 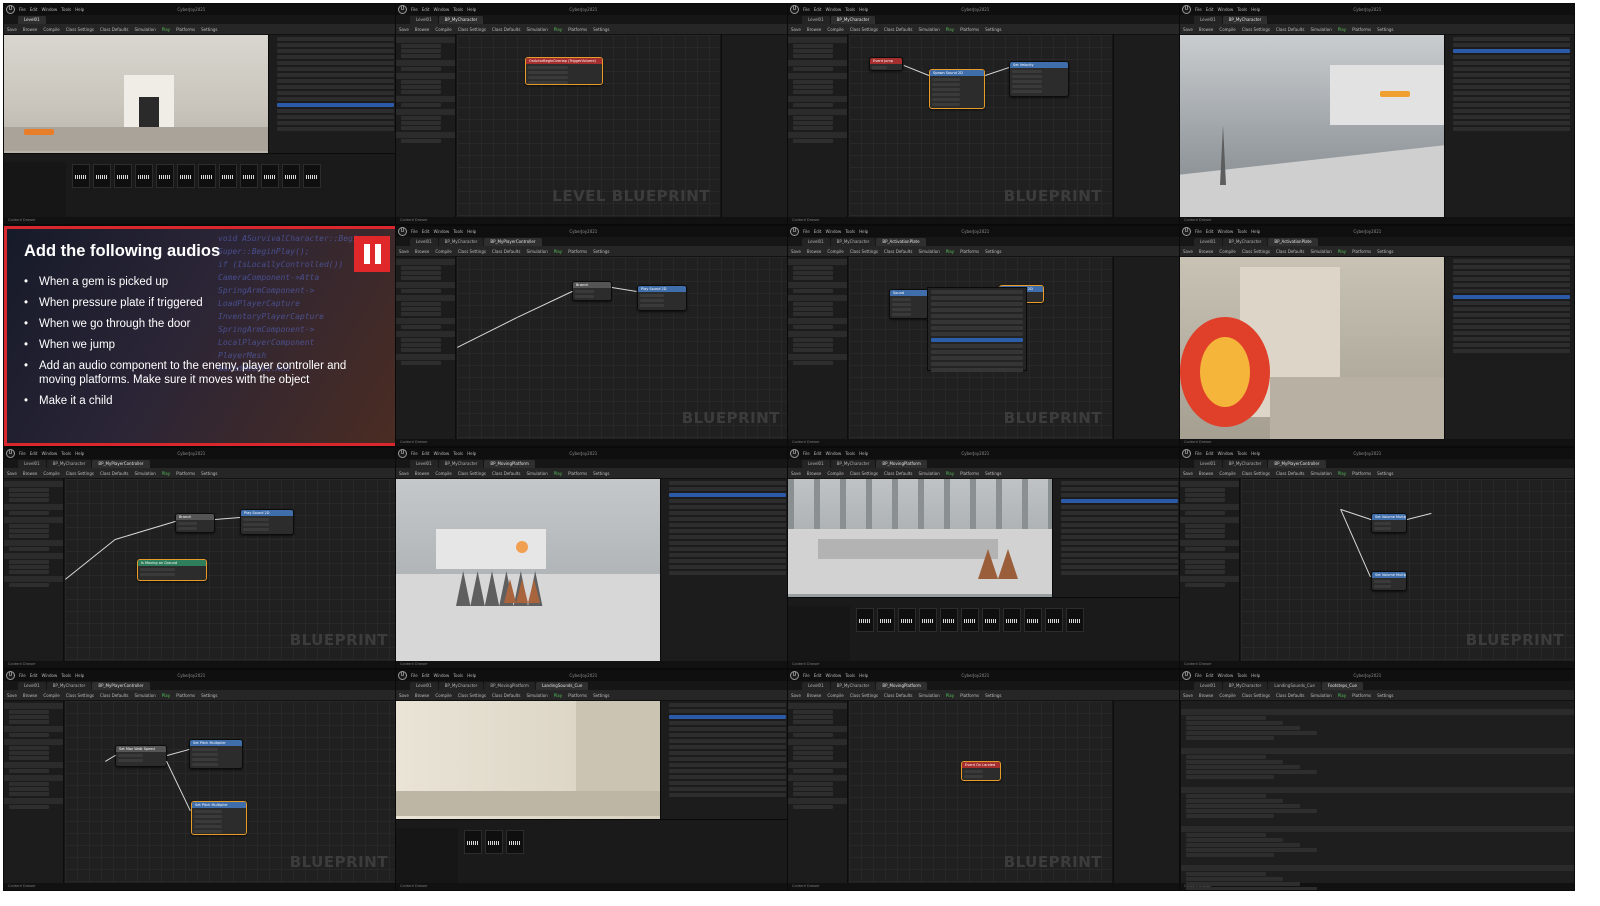 I want to click on menu-tools: Tools, so click(x=458, y=675).